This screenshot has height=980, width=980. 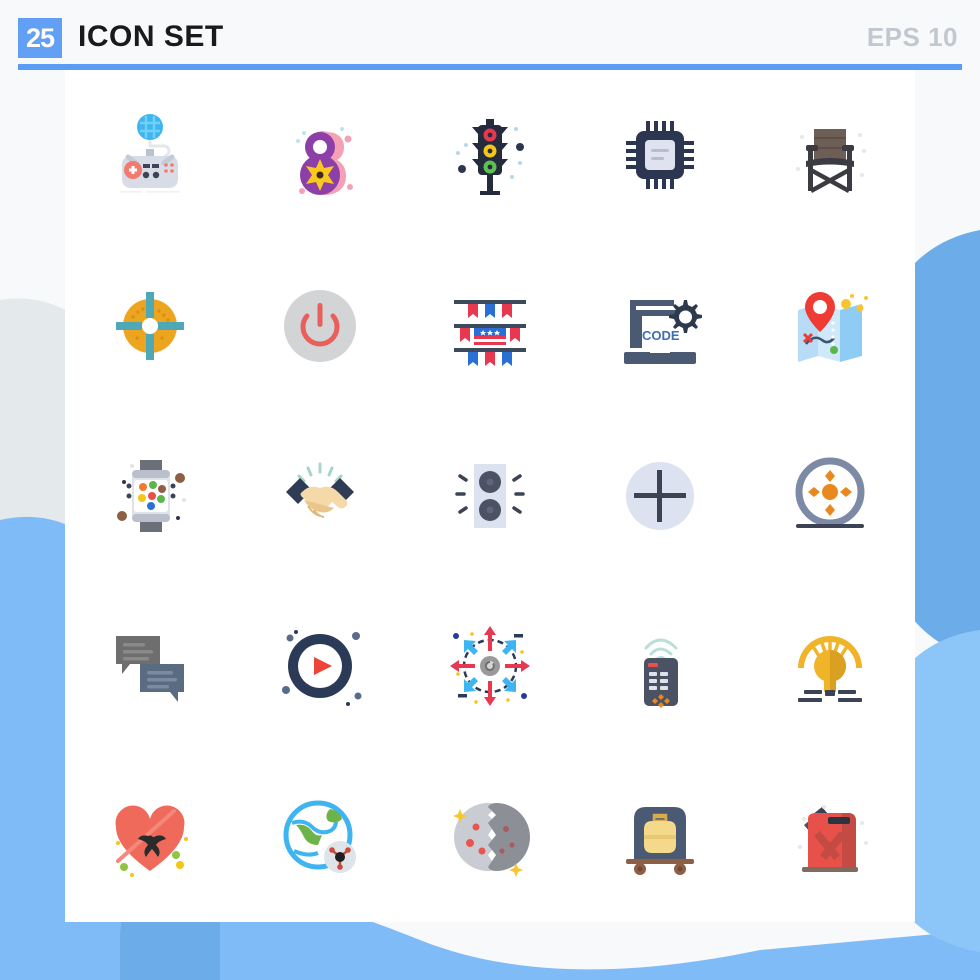 I want to click on icon-cell-power-button, so click(x=320, y=325).